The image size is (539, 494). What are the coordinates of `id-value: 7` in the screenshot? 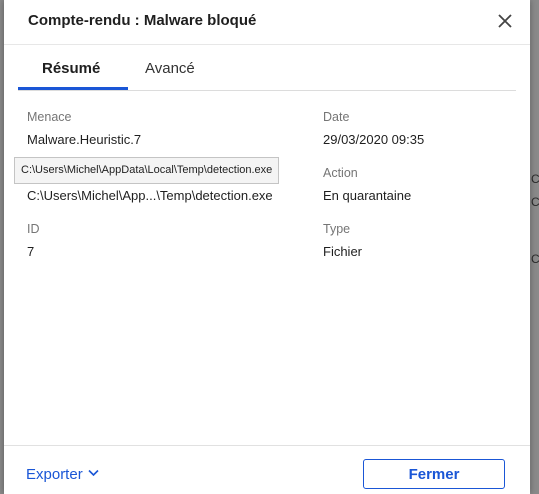 It's located at (31, 251).